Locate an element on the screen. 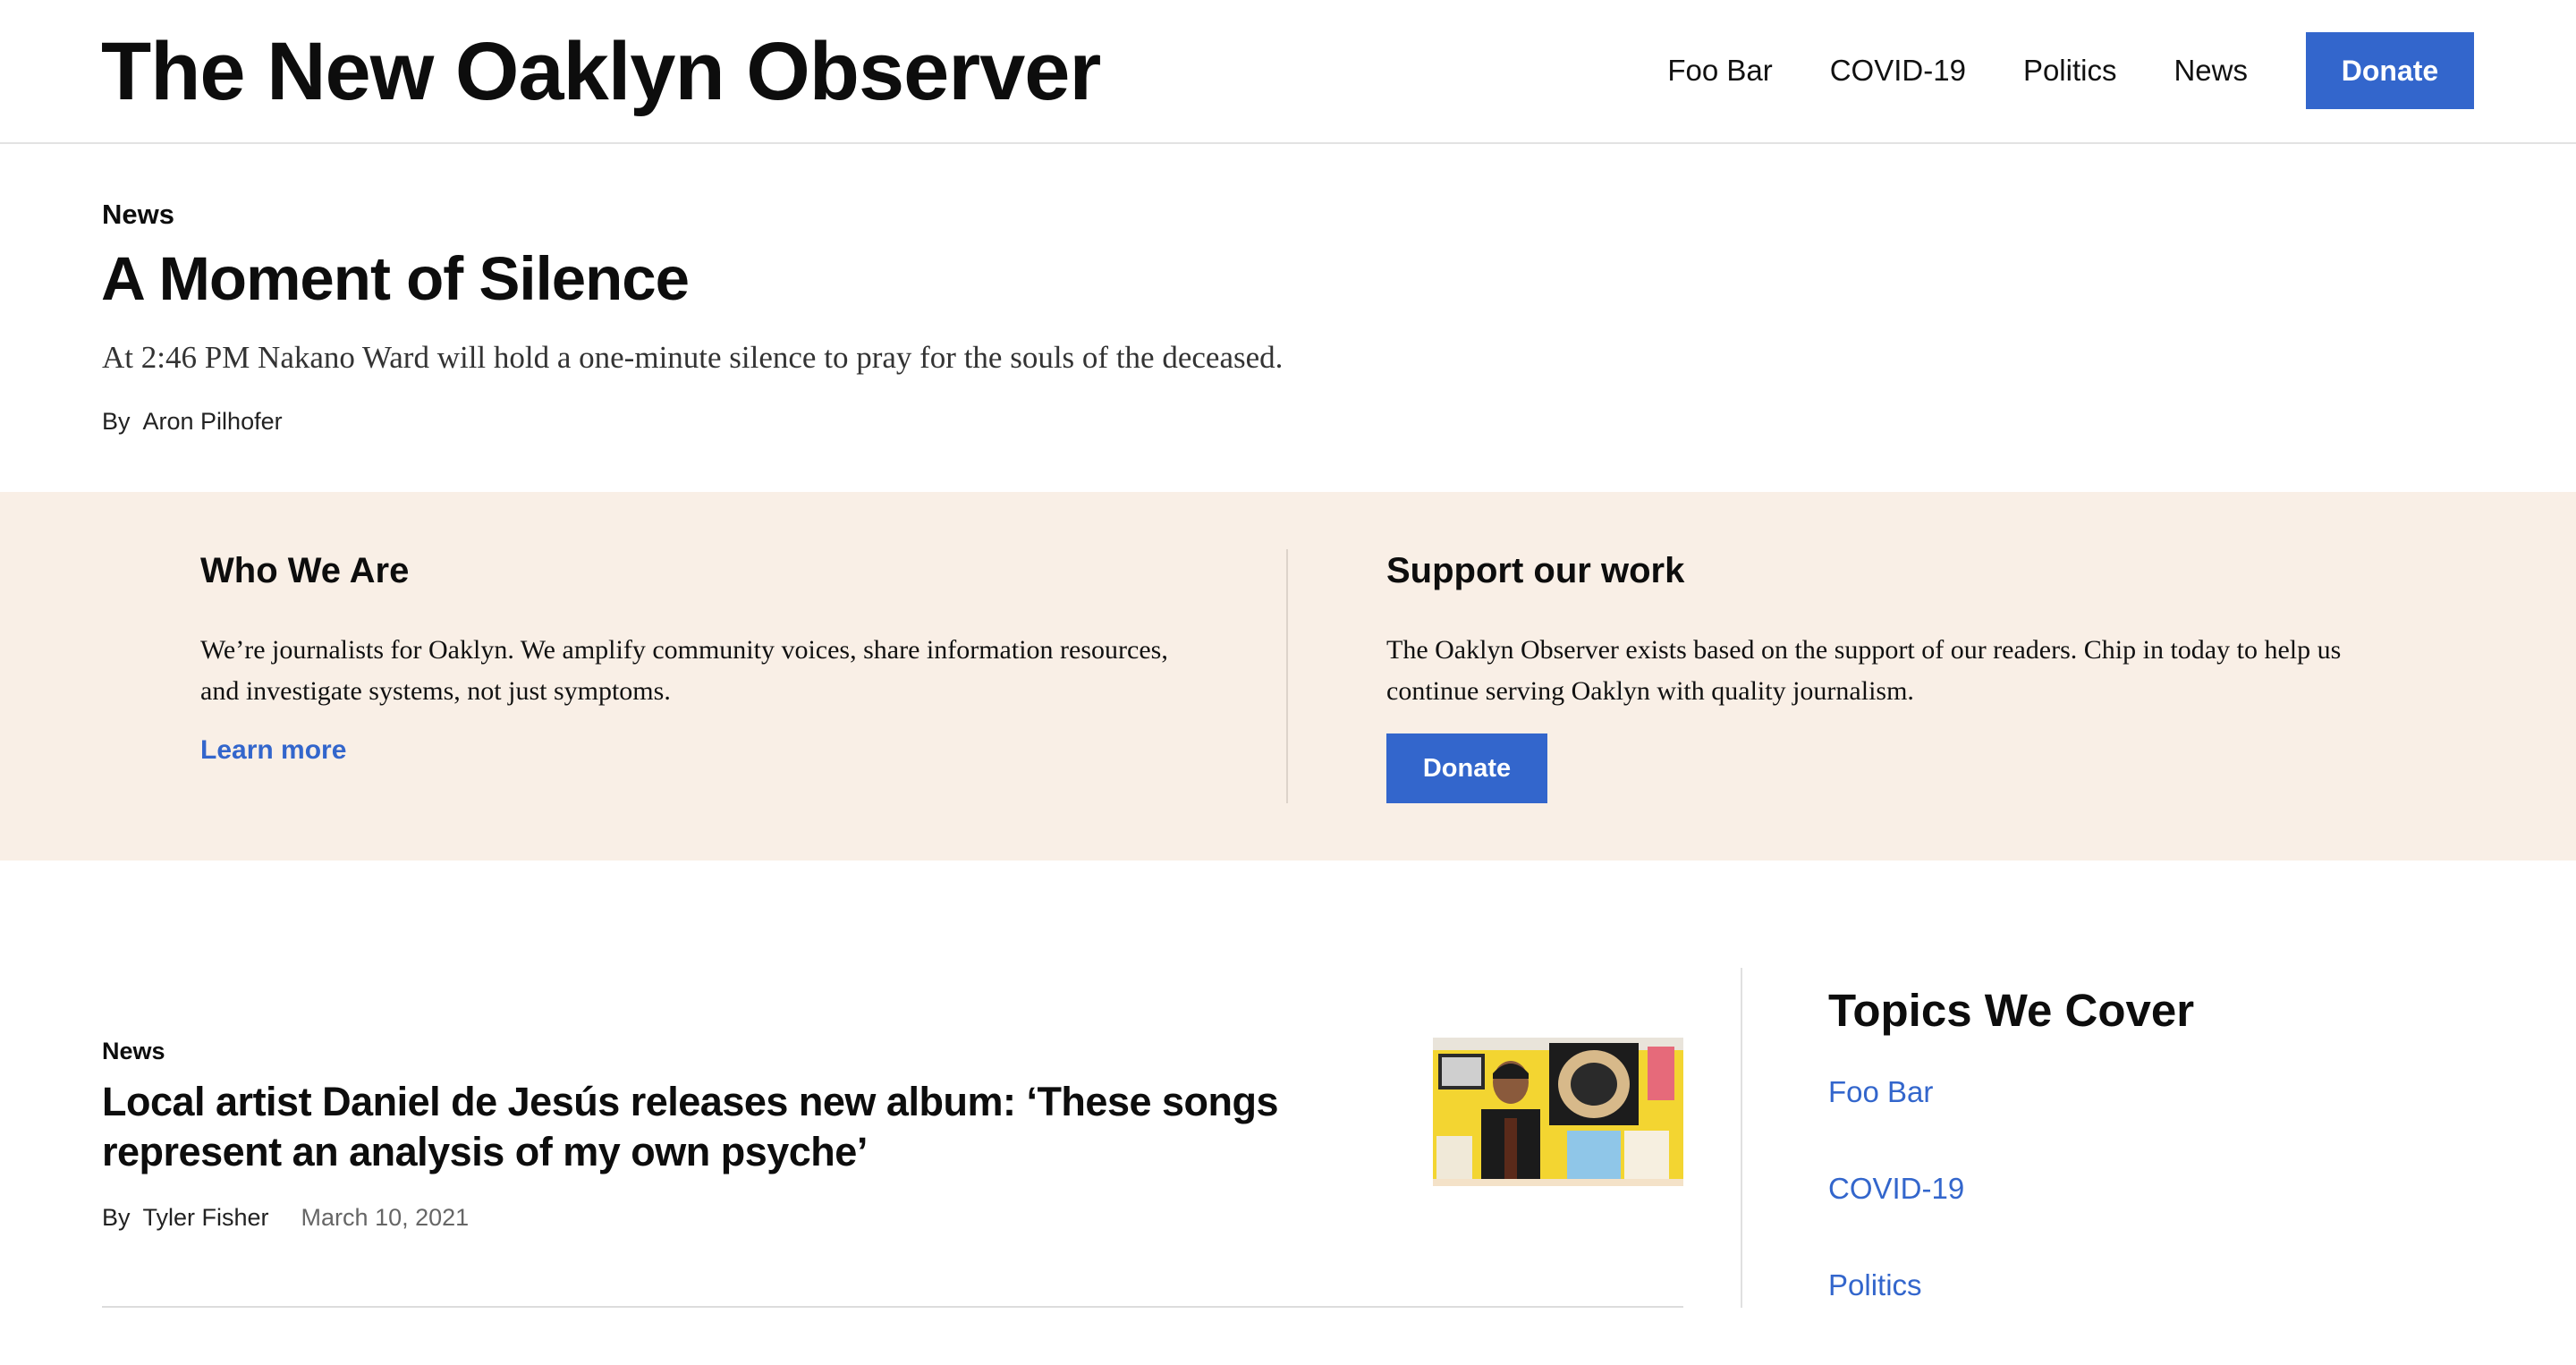 This screenshot has height=1365, width=2576. topics-heading: Topics We Cover is located at coordinates (2011, 1010).